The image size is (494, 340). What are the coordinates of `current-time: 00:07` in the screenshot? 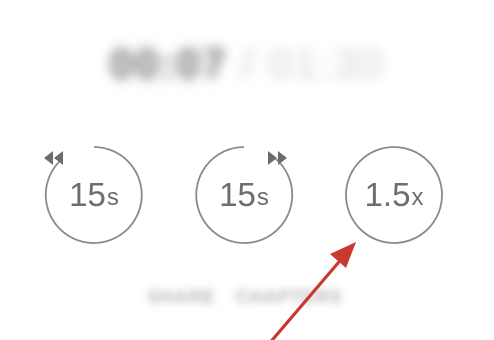 It's located at (168, 63).